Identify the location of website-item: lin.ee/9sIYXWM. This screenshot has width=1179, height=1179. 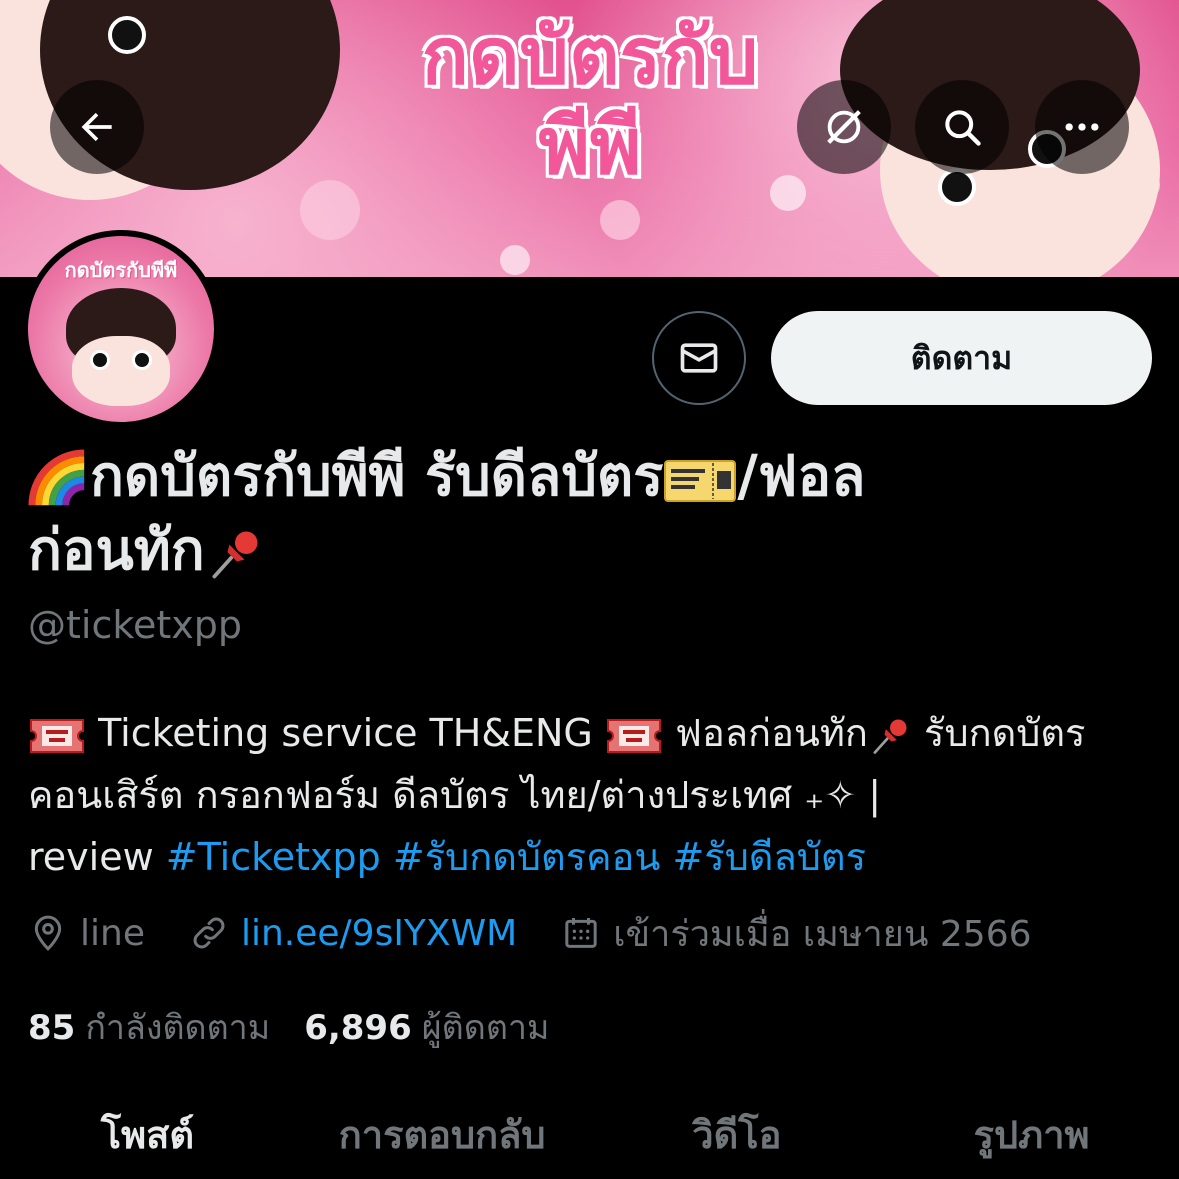
(353, 933).